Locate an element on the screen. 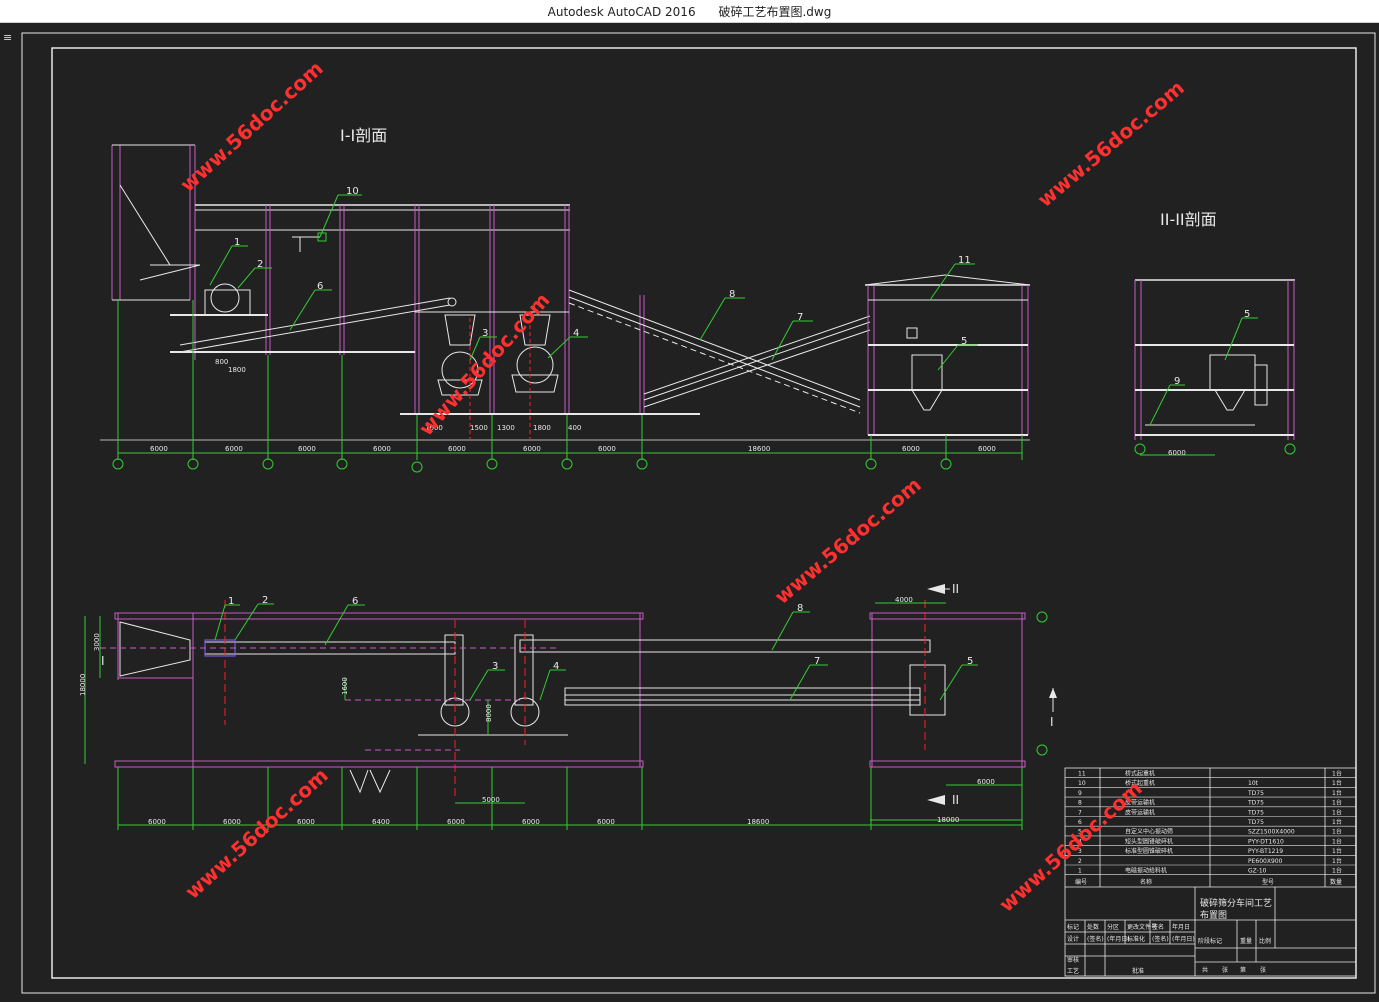 This screenshot has width=1379, height=1002. callout-label: 10 is located at coordinates (352, 191).